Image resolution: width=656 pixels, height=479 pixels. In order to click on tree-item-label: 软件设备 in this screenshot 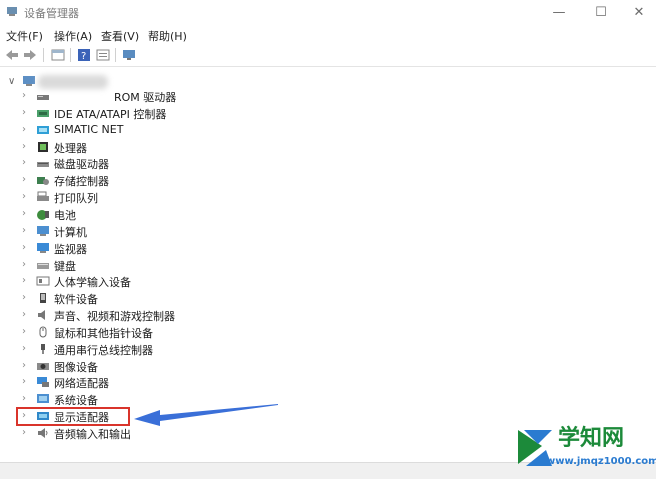, I will do `click(76, 300)`.